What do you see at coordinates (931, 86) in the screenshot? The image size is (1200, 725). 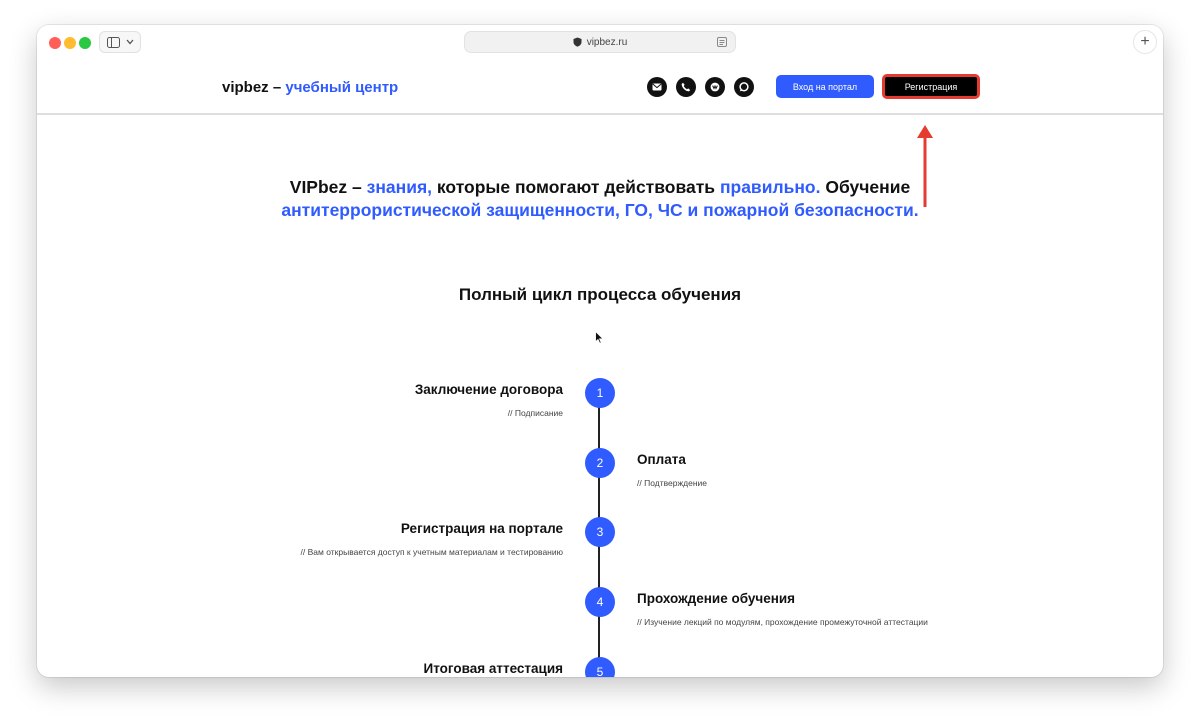 I see `register-button: Регистрация` at bounding box center [931, 86].